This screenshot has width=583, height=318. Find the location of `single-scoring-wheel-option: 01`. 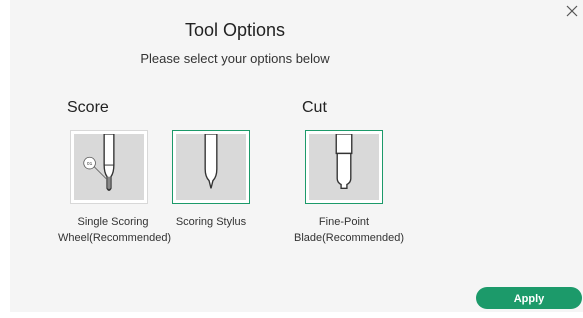

single-scoring-wheel-option: 01 is located at coordinates (109, 167).